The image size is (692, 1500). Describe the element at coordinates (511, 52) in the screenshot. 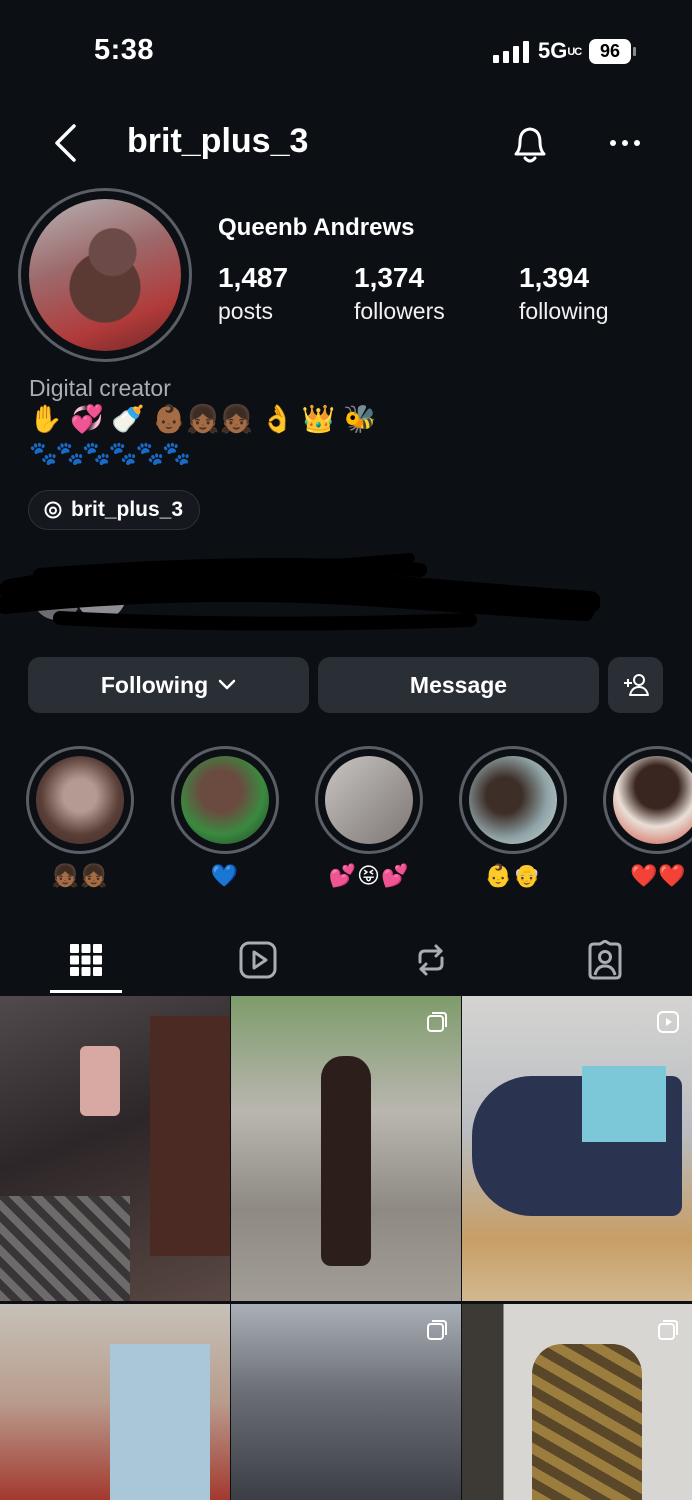

I see `signal-strength-icon` at that location.